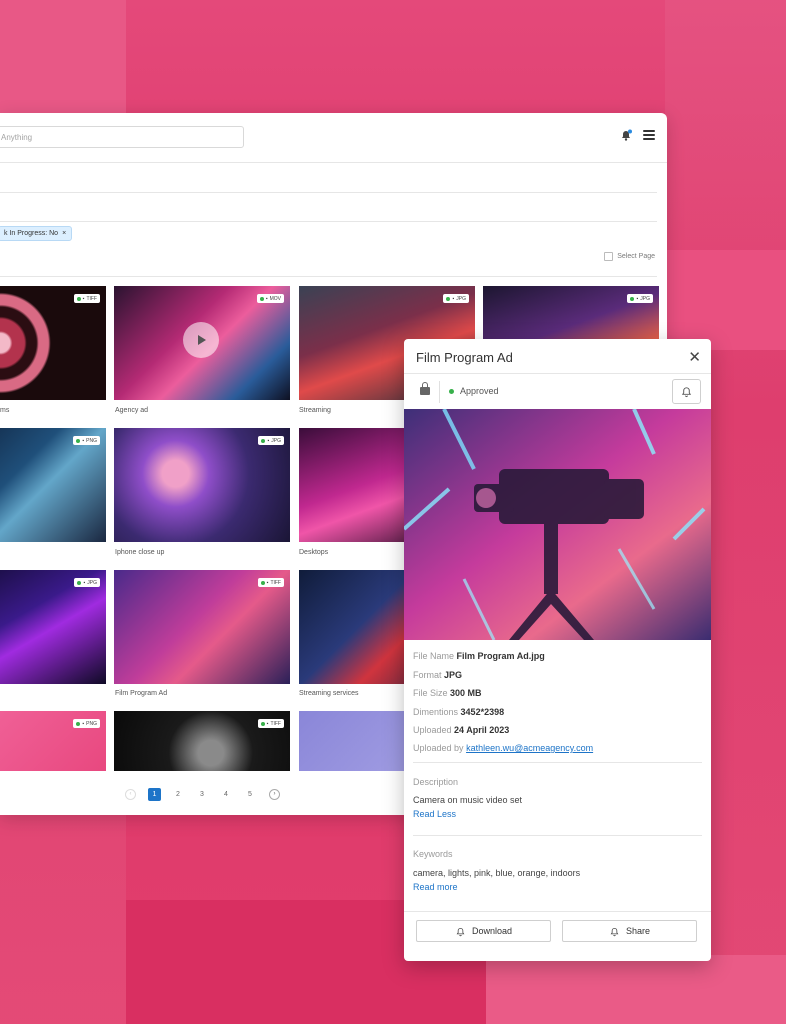 The height and width of the screenshot is (1024, 786). I want to click on uploader-email-link: kathleen.wu@acmeagency.com, so click(529, 748).